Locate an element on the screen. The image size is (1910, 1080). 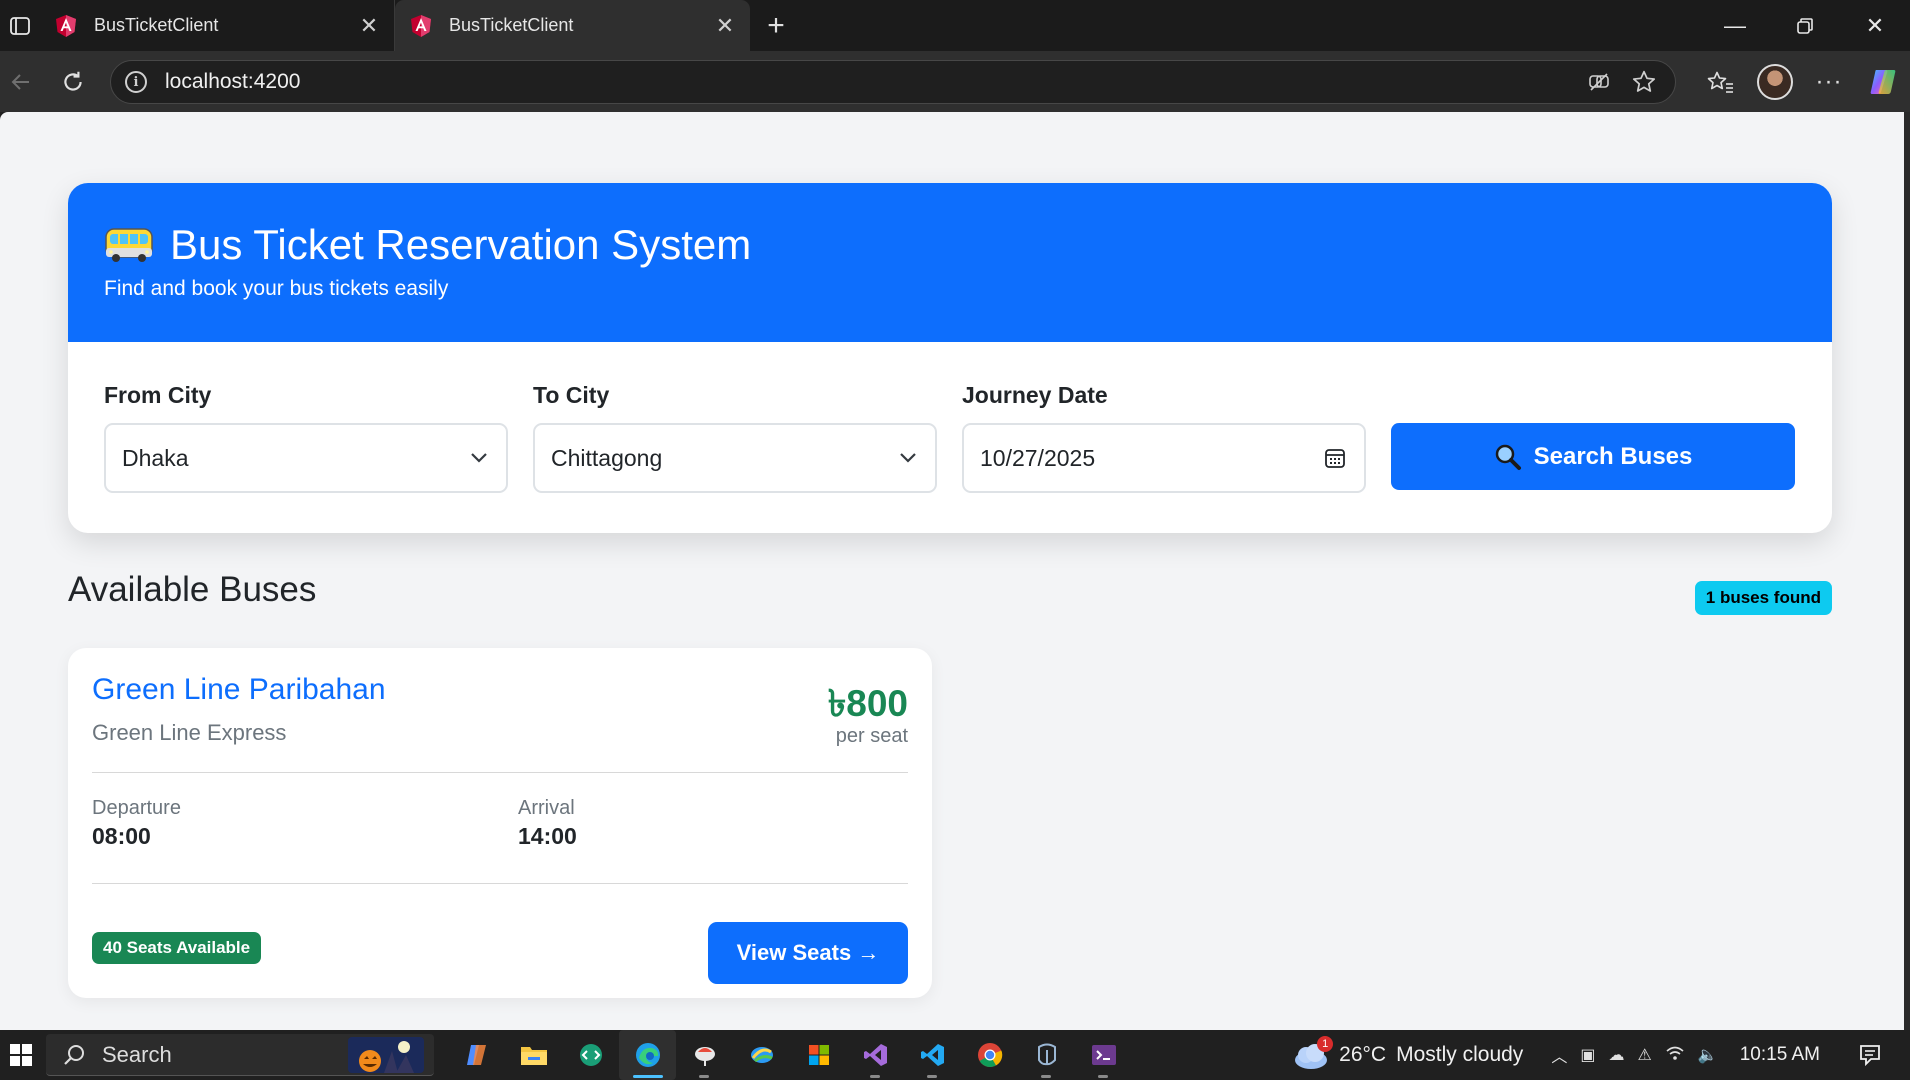
journey-date-input: 10/27/2025 is located at coordinates (1164, 458).